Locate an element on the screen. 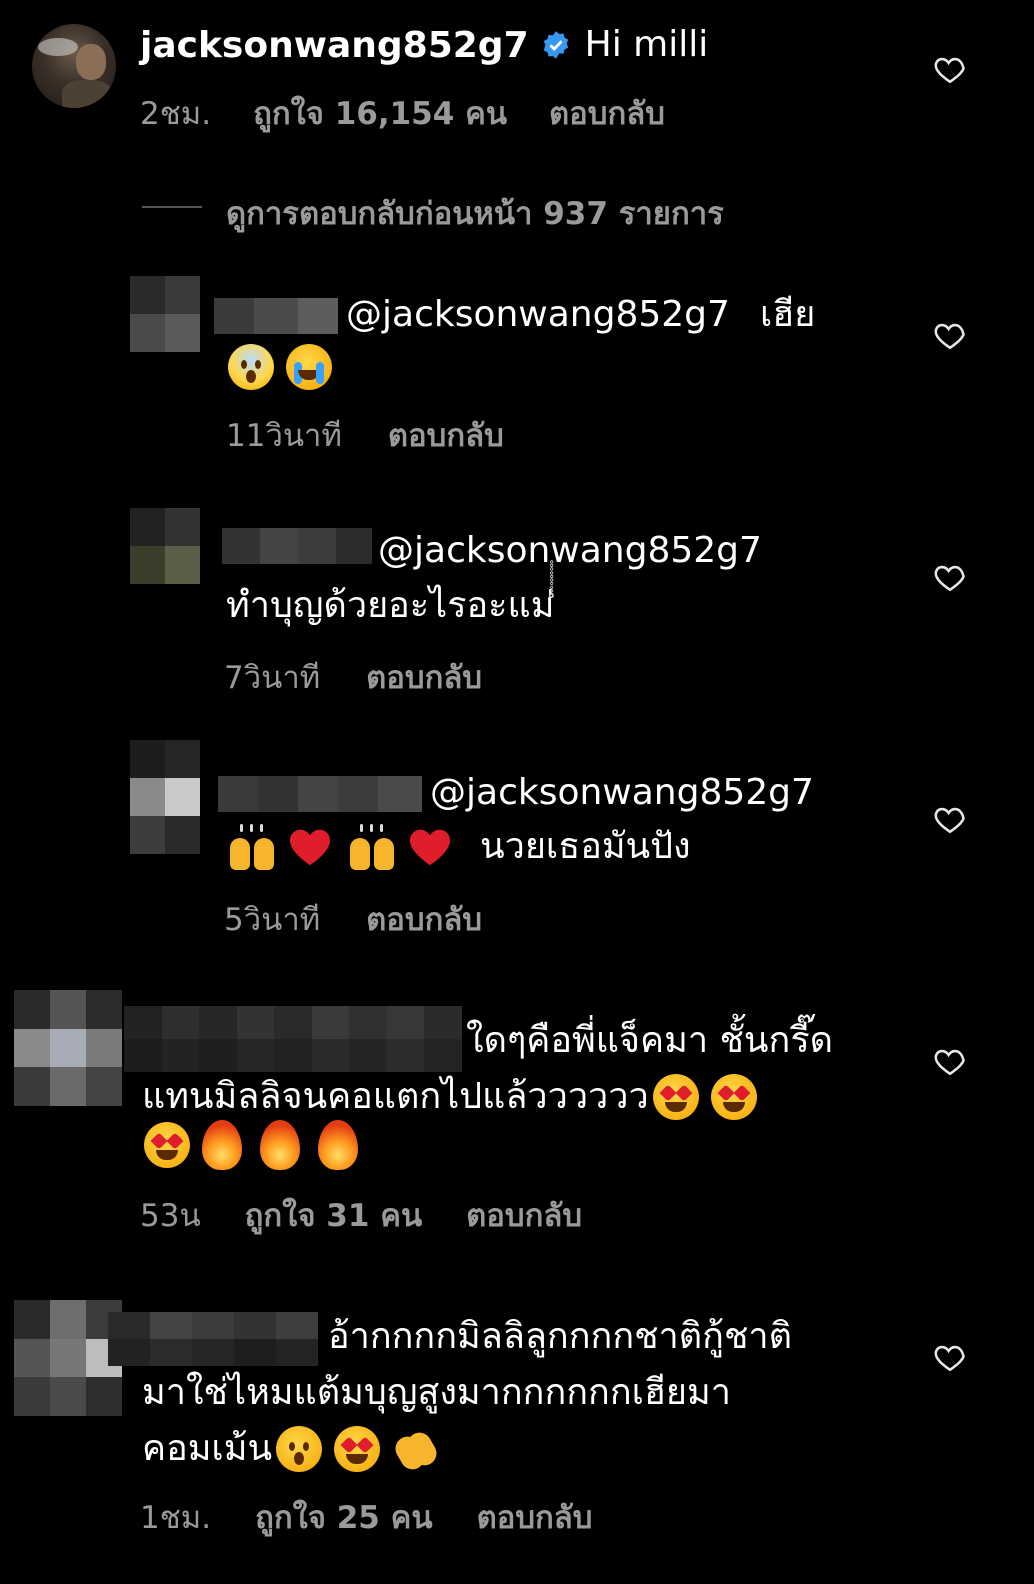  timestamp: 53น is located at coordinates (170, 1216).